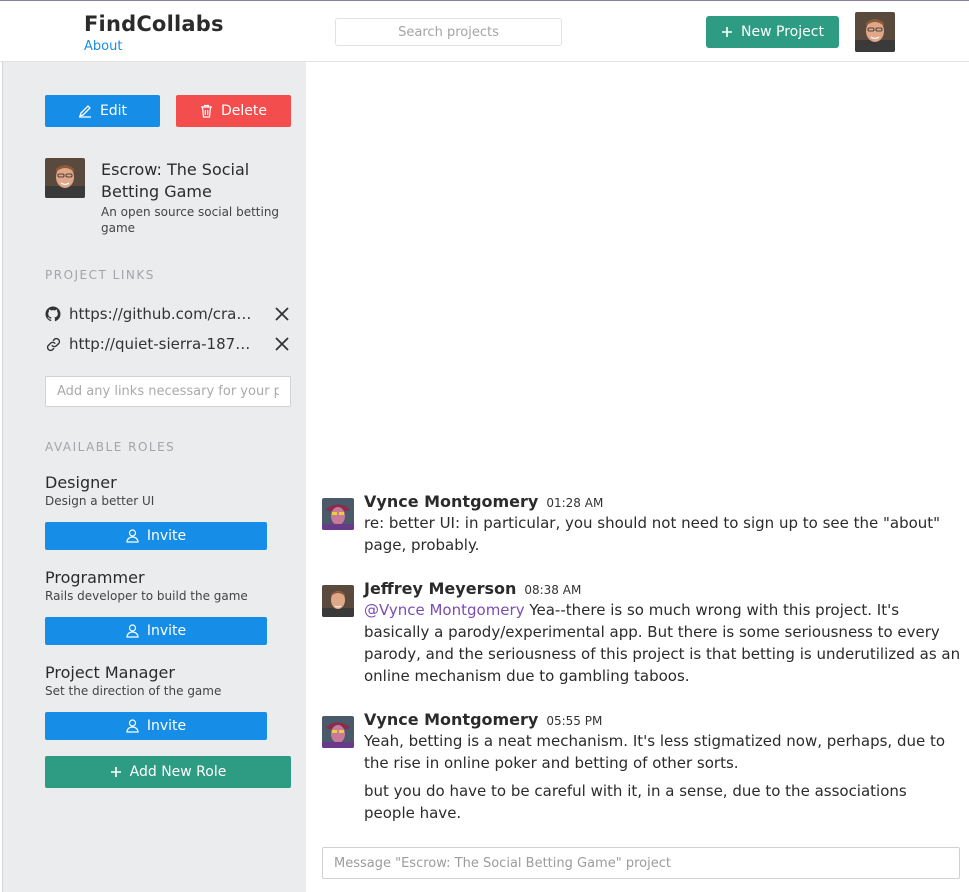 This screenshot has width=969, height=892. What do you see at coordinates (163, 314) in the screenshot?
I see `project-link-url: https://github.com/crazyjeffrey/escrow` at bounding box center [163, 314].